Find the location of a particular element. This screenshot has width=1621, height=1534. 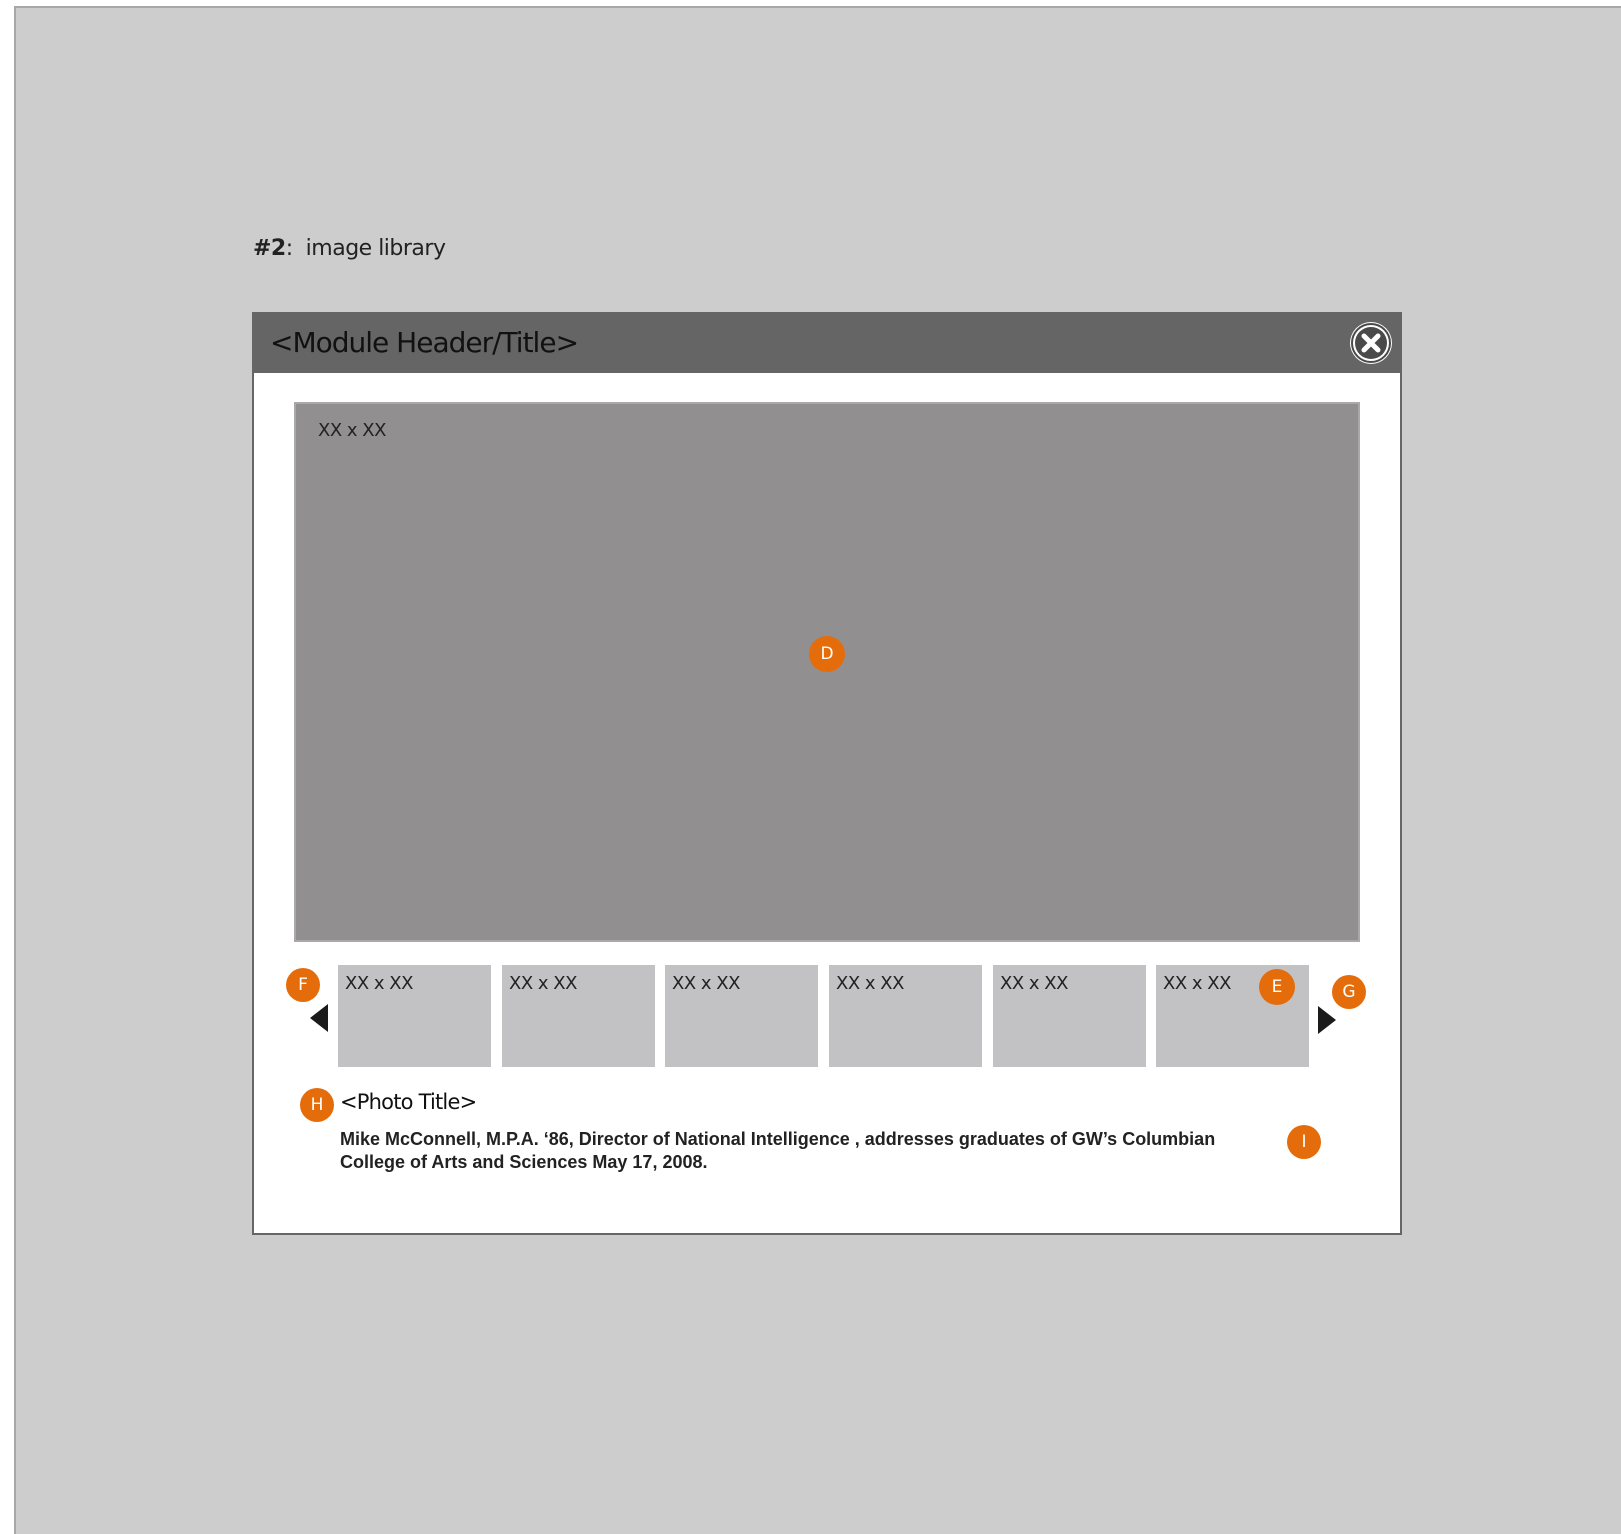

page-label-text: image library is located at coordinates (375, 248).